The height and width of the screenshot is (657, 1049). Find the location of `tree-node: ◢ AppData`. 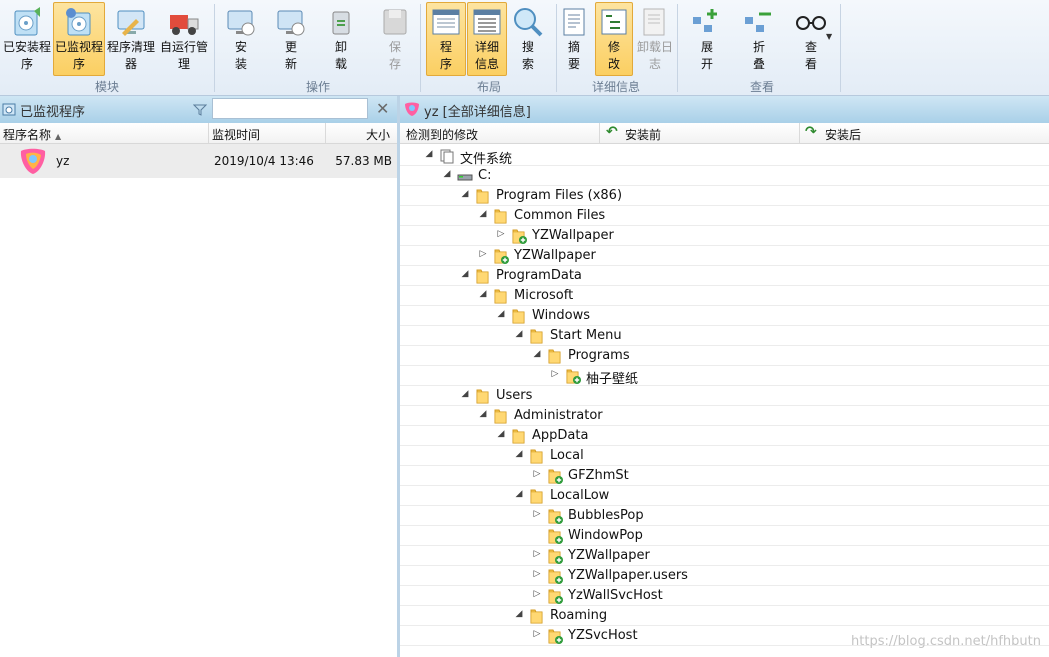

tree-node: ◢ AppData is located at coordinates (724, 436).